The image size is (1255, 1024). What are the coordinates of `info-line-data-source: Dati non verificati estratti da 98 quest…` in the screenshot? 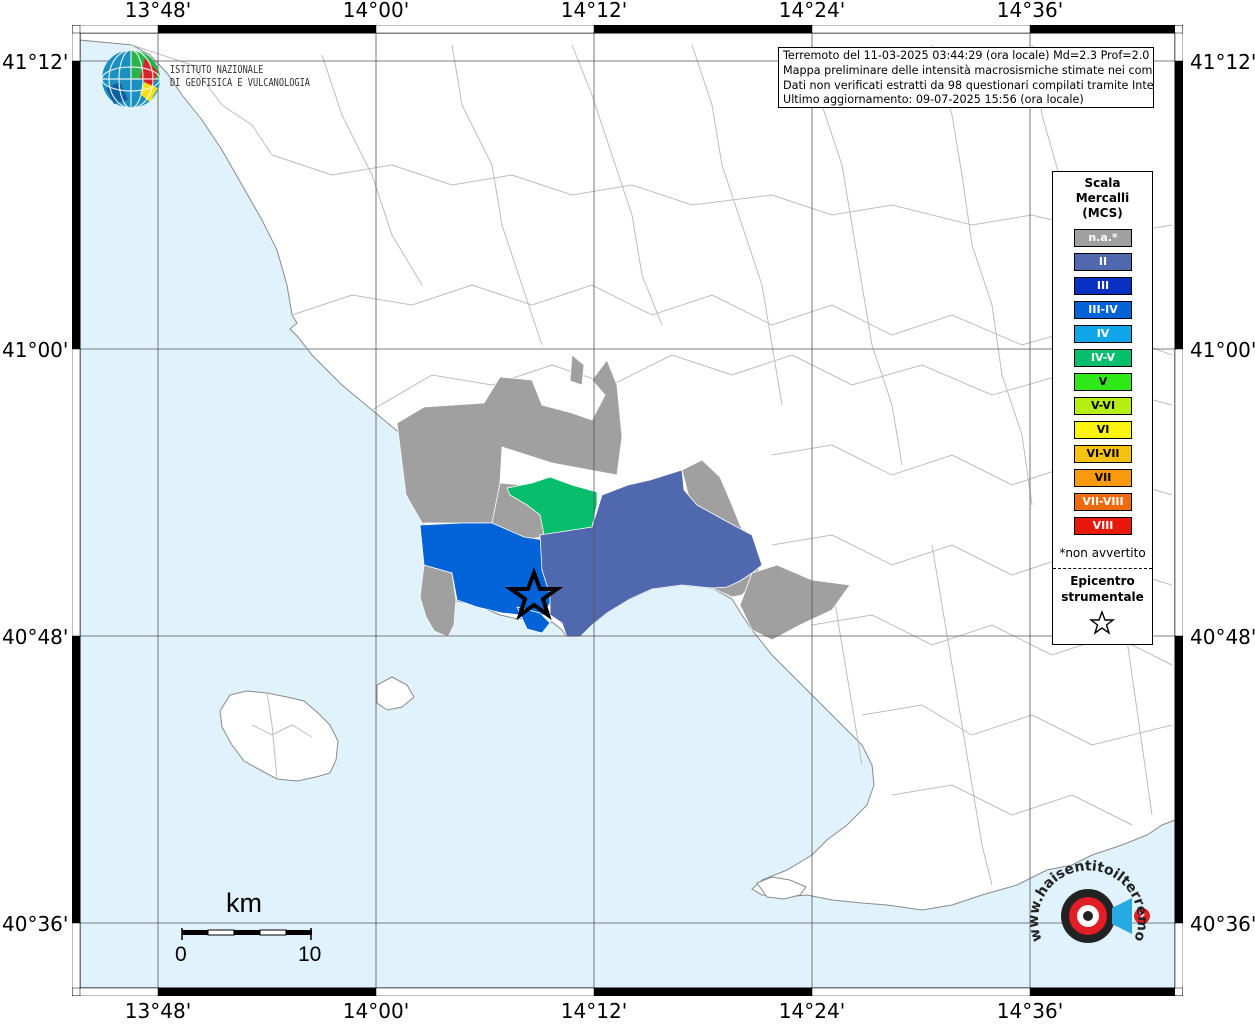 It's located at (968, 85).